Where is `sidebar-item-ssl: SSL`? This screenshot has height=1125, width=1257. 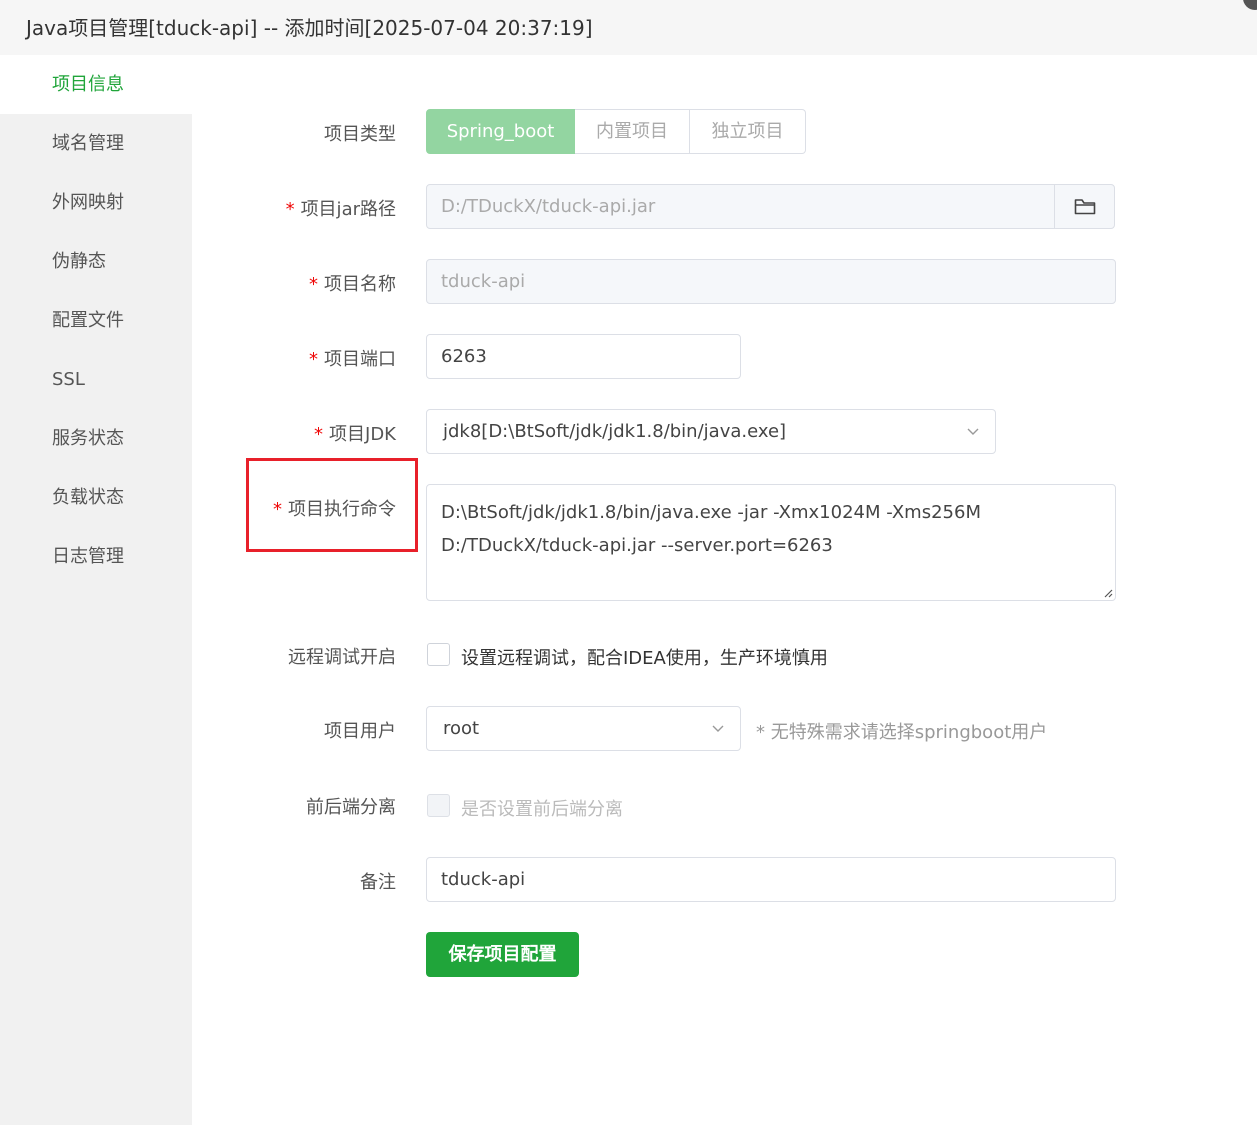
sidebar-item-ssl: SSL is located at coordinates (96, 379).